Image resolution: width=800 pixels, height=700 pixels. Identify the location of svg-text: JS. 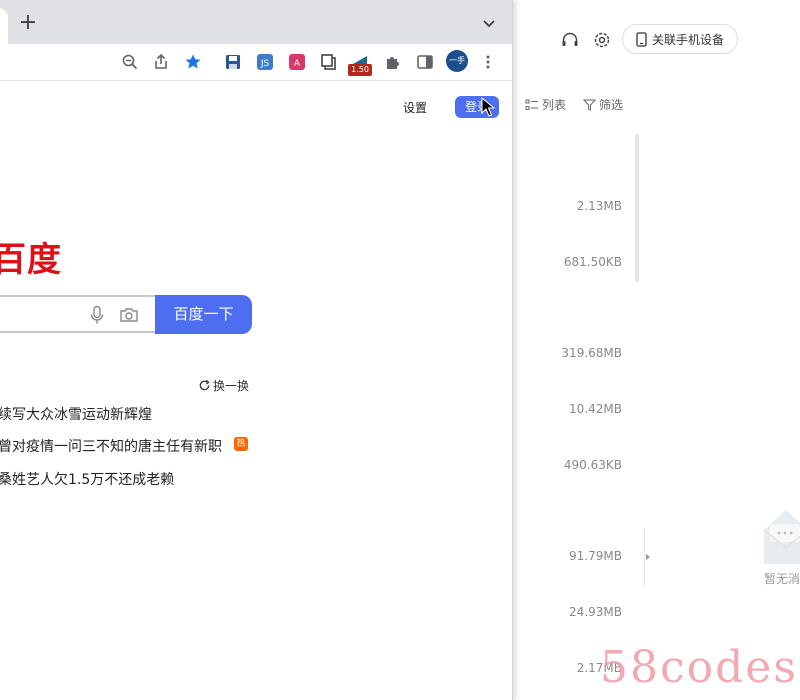
(265, 64).